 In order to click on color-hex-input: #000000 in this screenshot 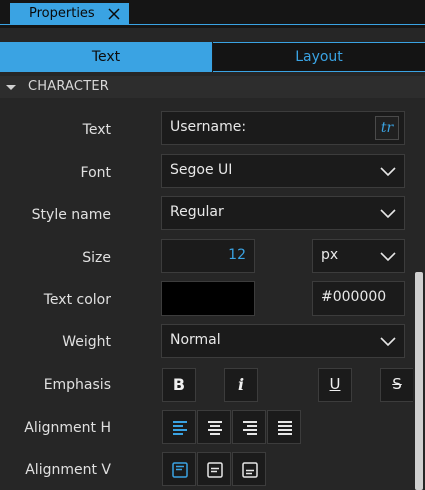, I will do `click(358, 298)`.